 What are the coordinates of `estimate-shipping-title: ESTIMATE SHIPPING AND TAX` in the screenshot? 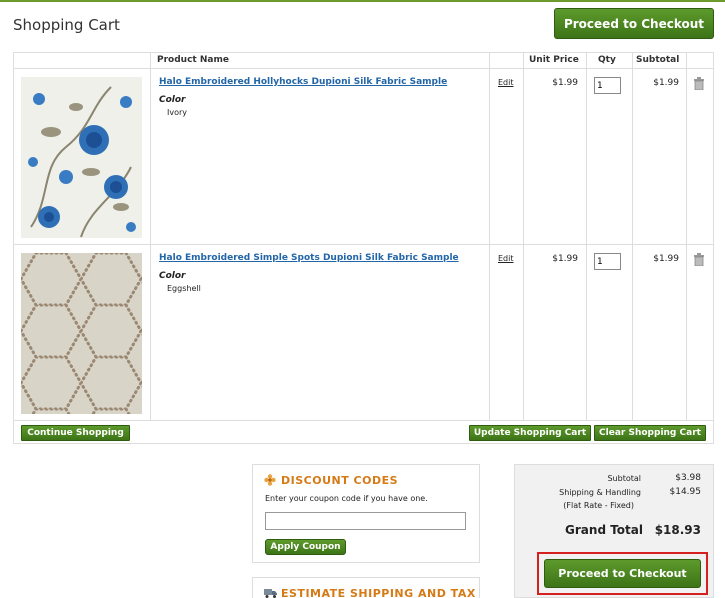 It's located at (378, 592).